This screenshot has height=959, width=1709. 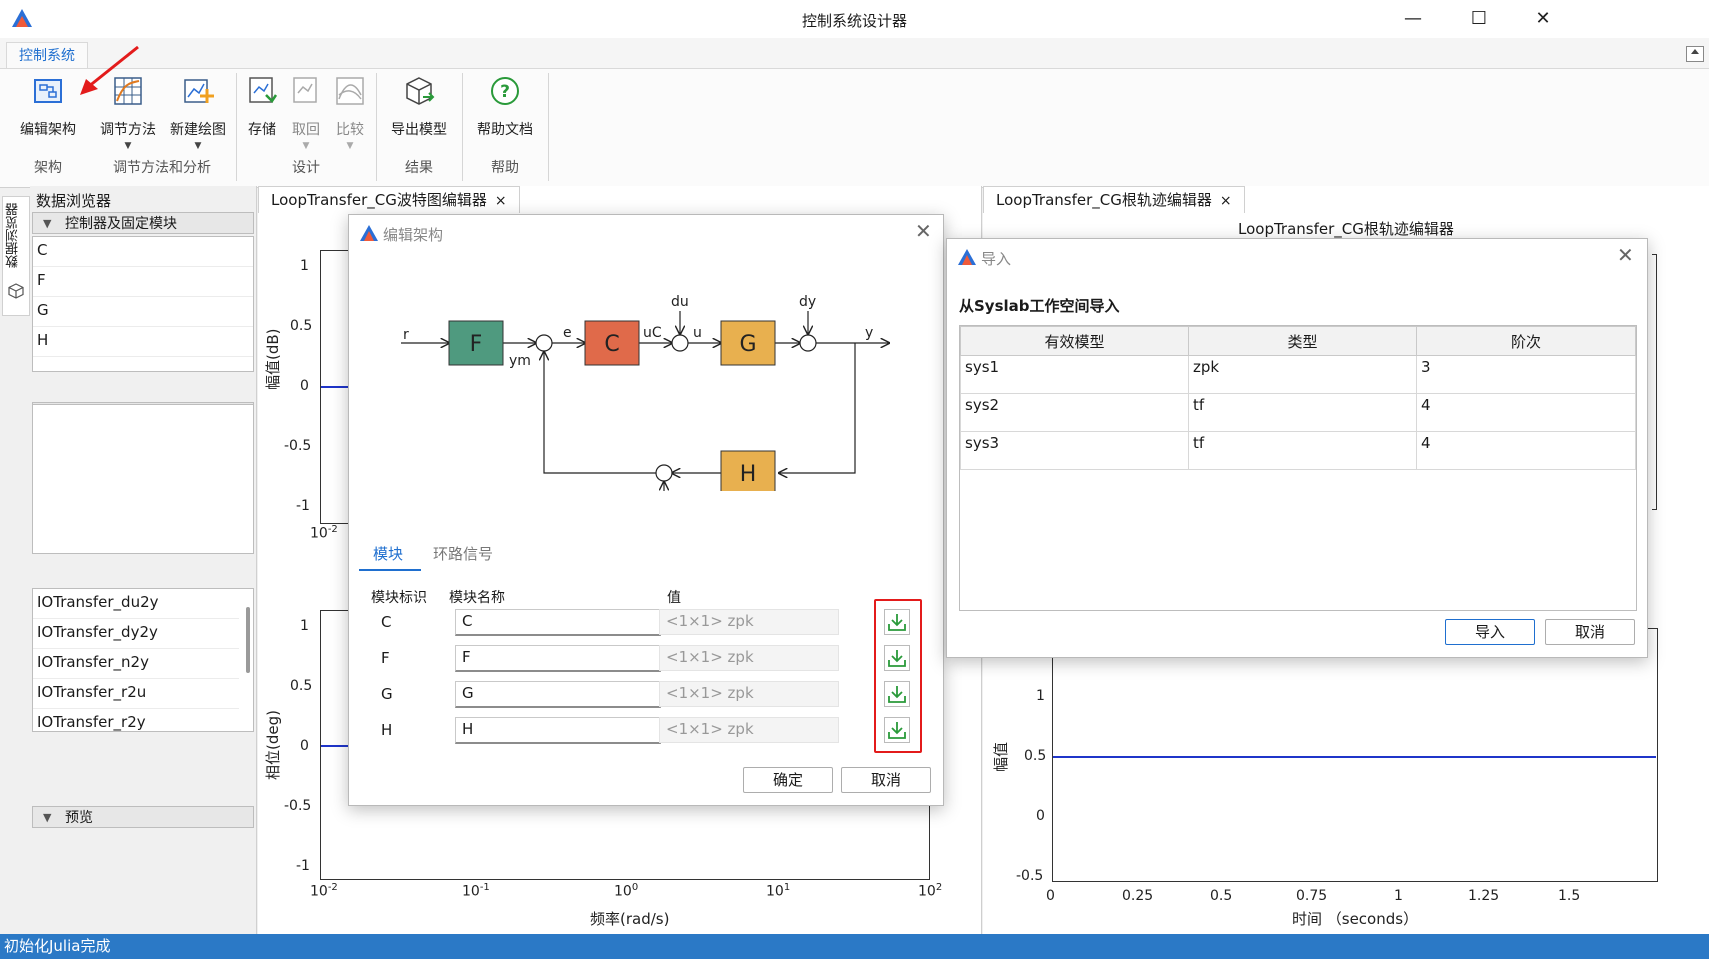 I want to click on list-item: IOTransfer_r2u, so click(x=136, y=694).